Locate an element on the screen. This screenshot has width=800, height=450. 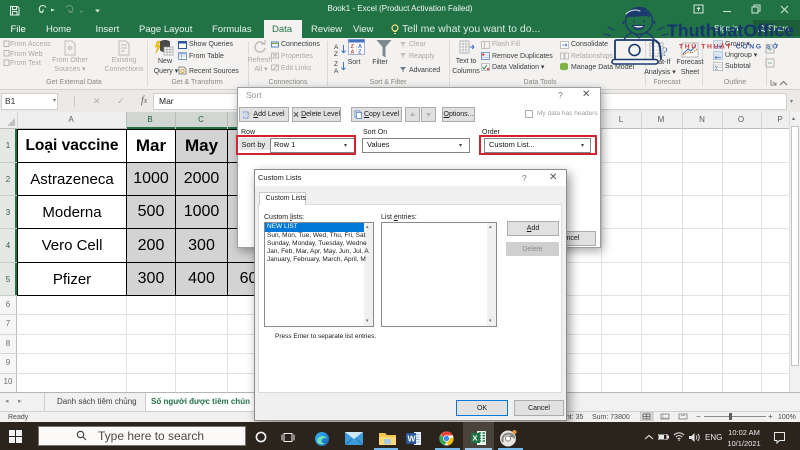
svg-text: X is located at coordinates (475, 438).